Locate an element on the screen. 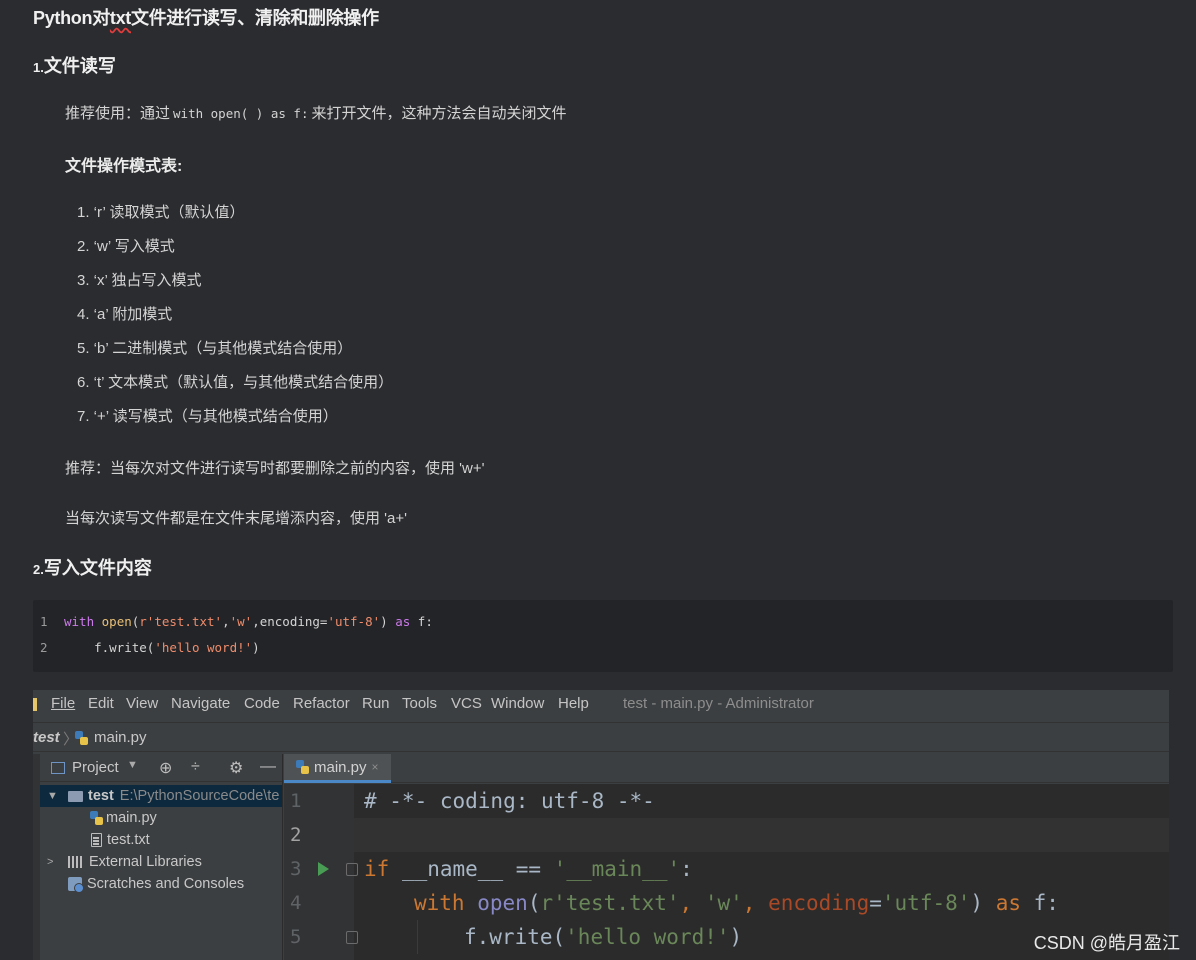 The image size is (1196, 960). section-heading-1: 1.文件读写 is located at coordinates (74, 66).